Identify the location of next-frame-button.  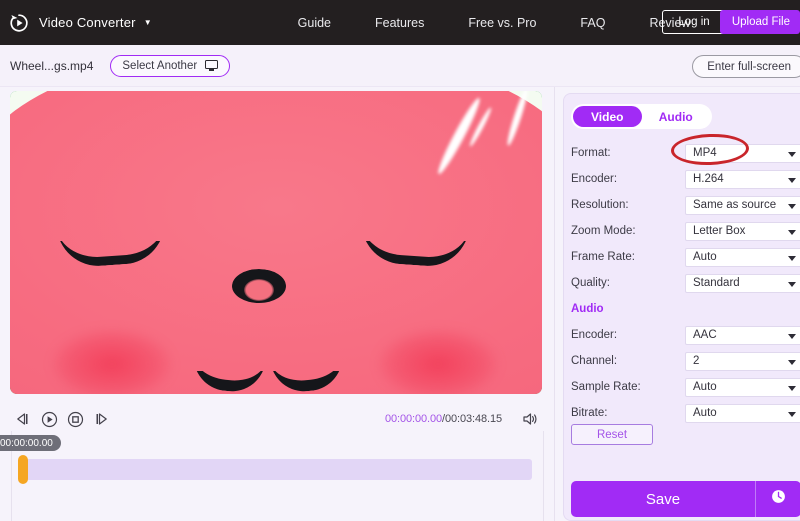
(101, 419).